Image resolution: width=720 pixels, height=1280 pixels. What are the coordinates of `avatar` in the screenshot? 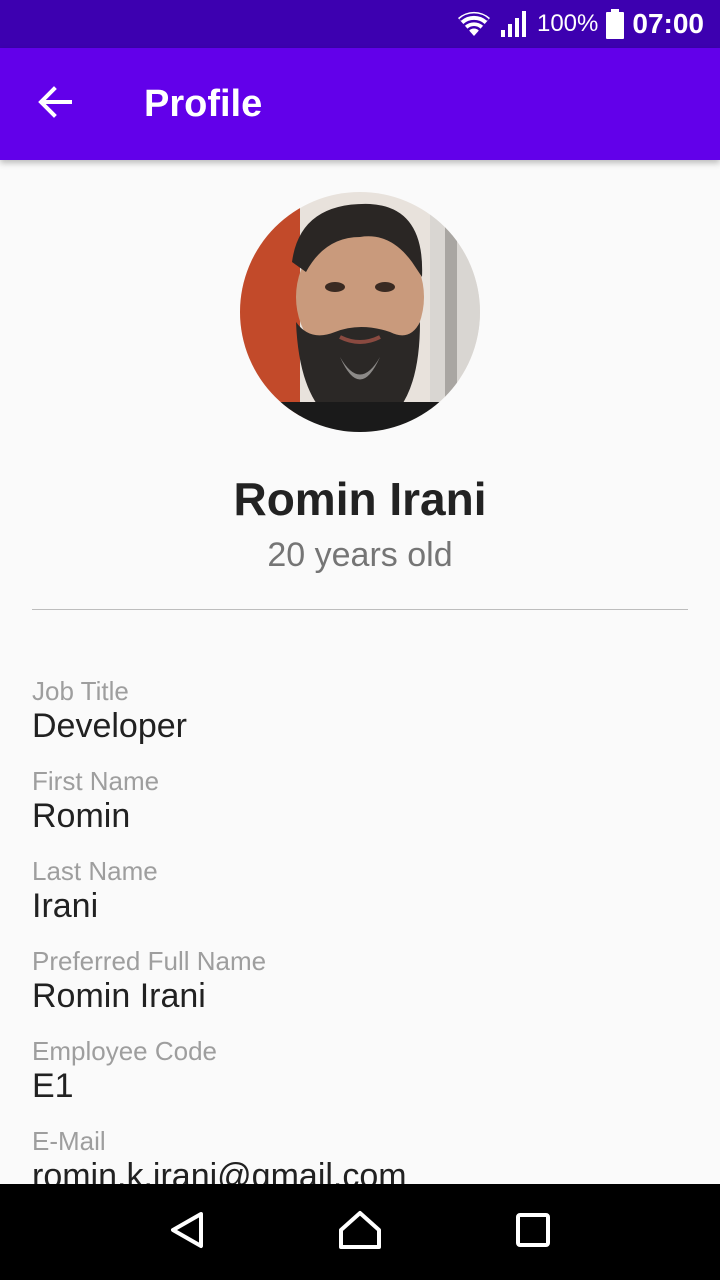 It's located at (360, 312).